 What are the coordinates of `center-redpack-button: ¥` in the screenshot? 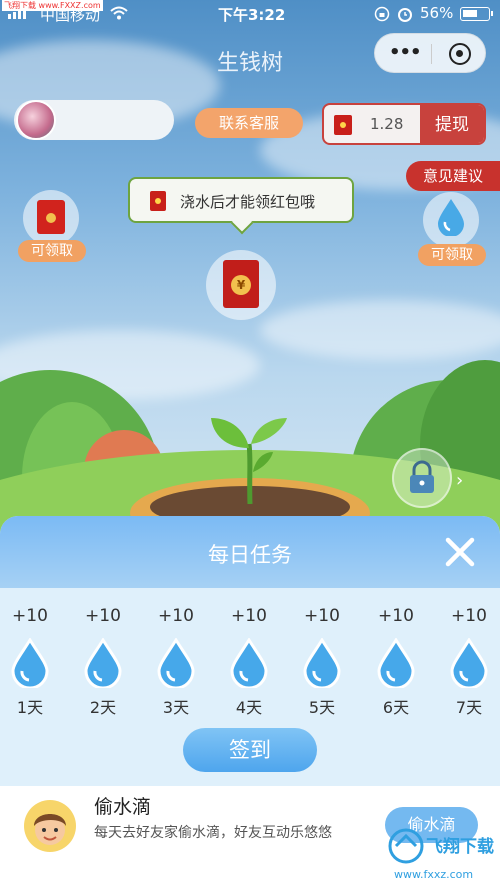 It's located at (241, 285).